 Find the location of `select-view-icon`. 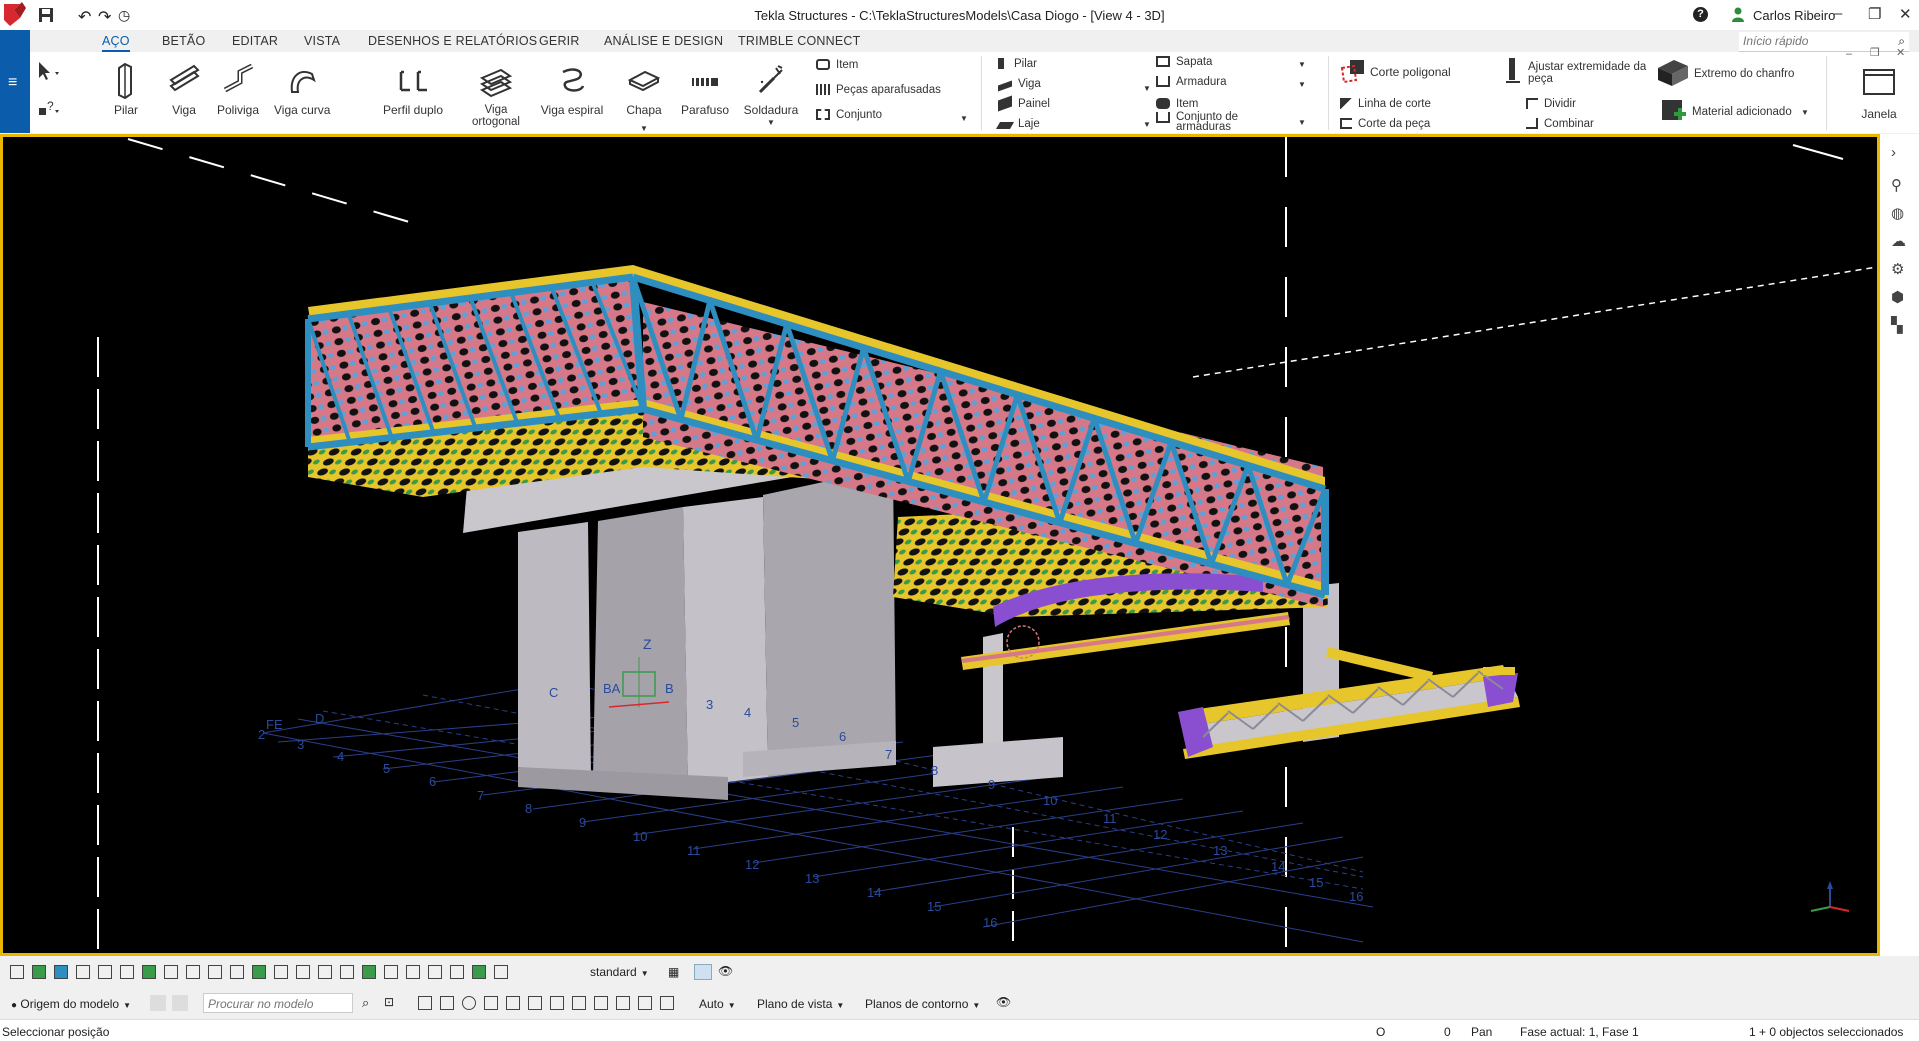

select-view-icon is located at coordinates (127, 972).